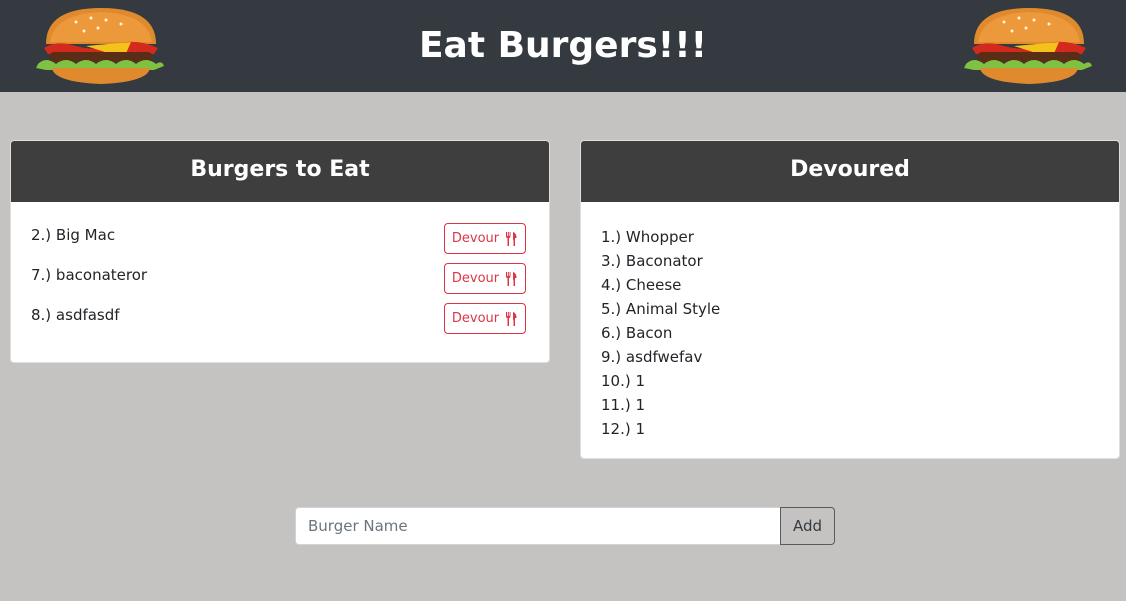 This screenshot has width=1126, height=601. Describe the element at coordinates (661, 309) in the screenshot. I see `list-item: 5.) Animal Style` at that location.